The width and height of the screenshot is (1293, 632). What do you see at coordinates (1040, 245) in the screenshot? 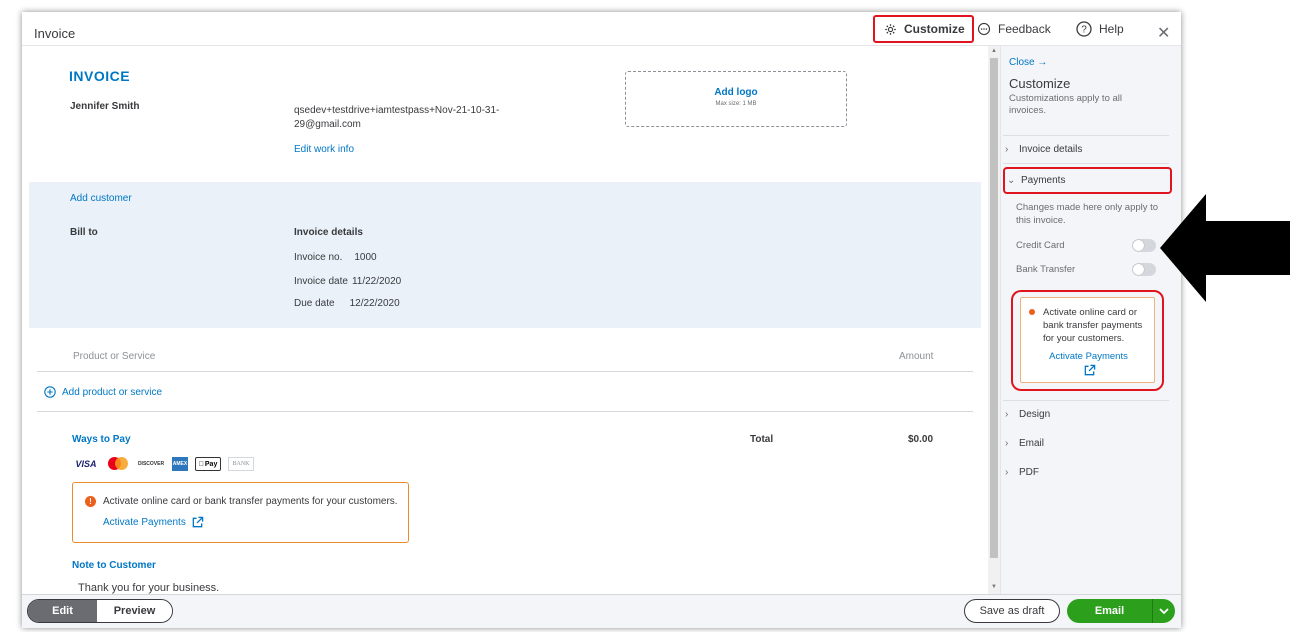
I see `credit-card-label: Credit Card` at bounding box center [1040, 245].